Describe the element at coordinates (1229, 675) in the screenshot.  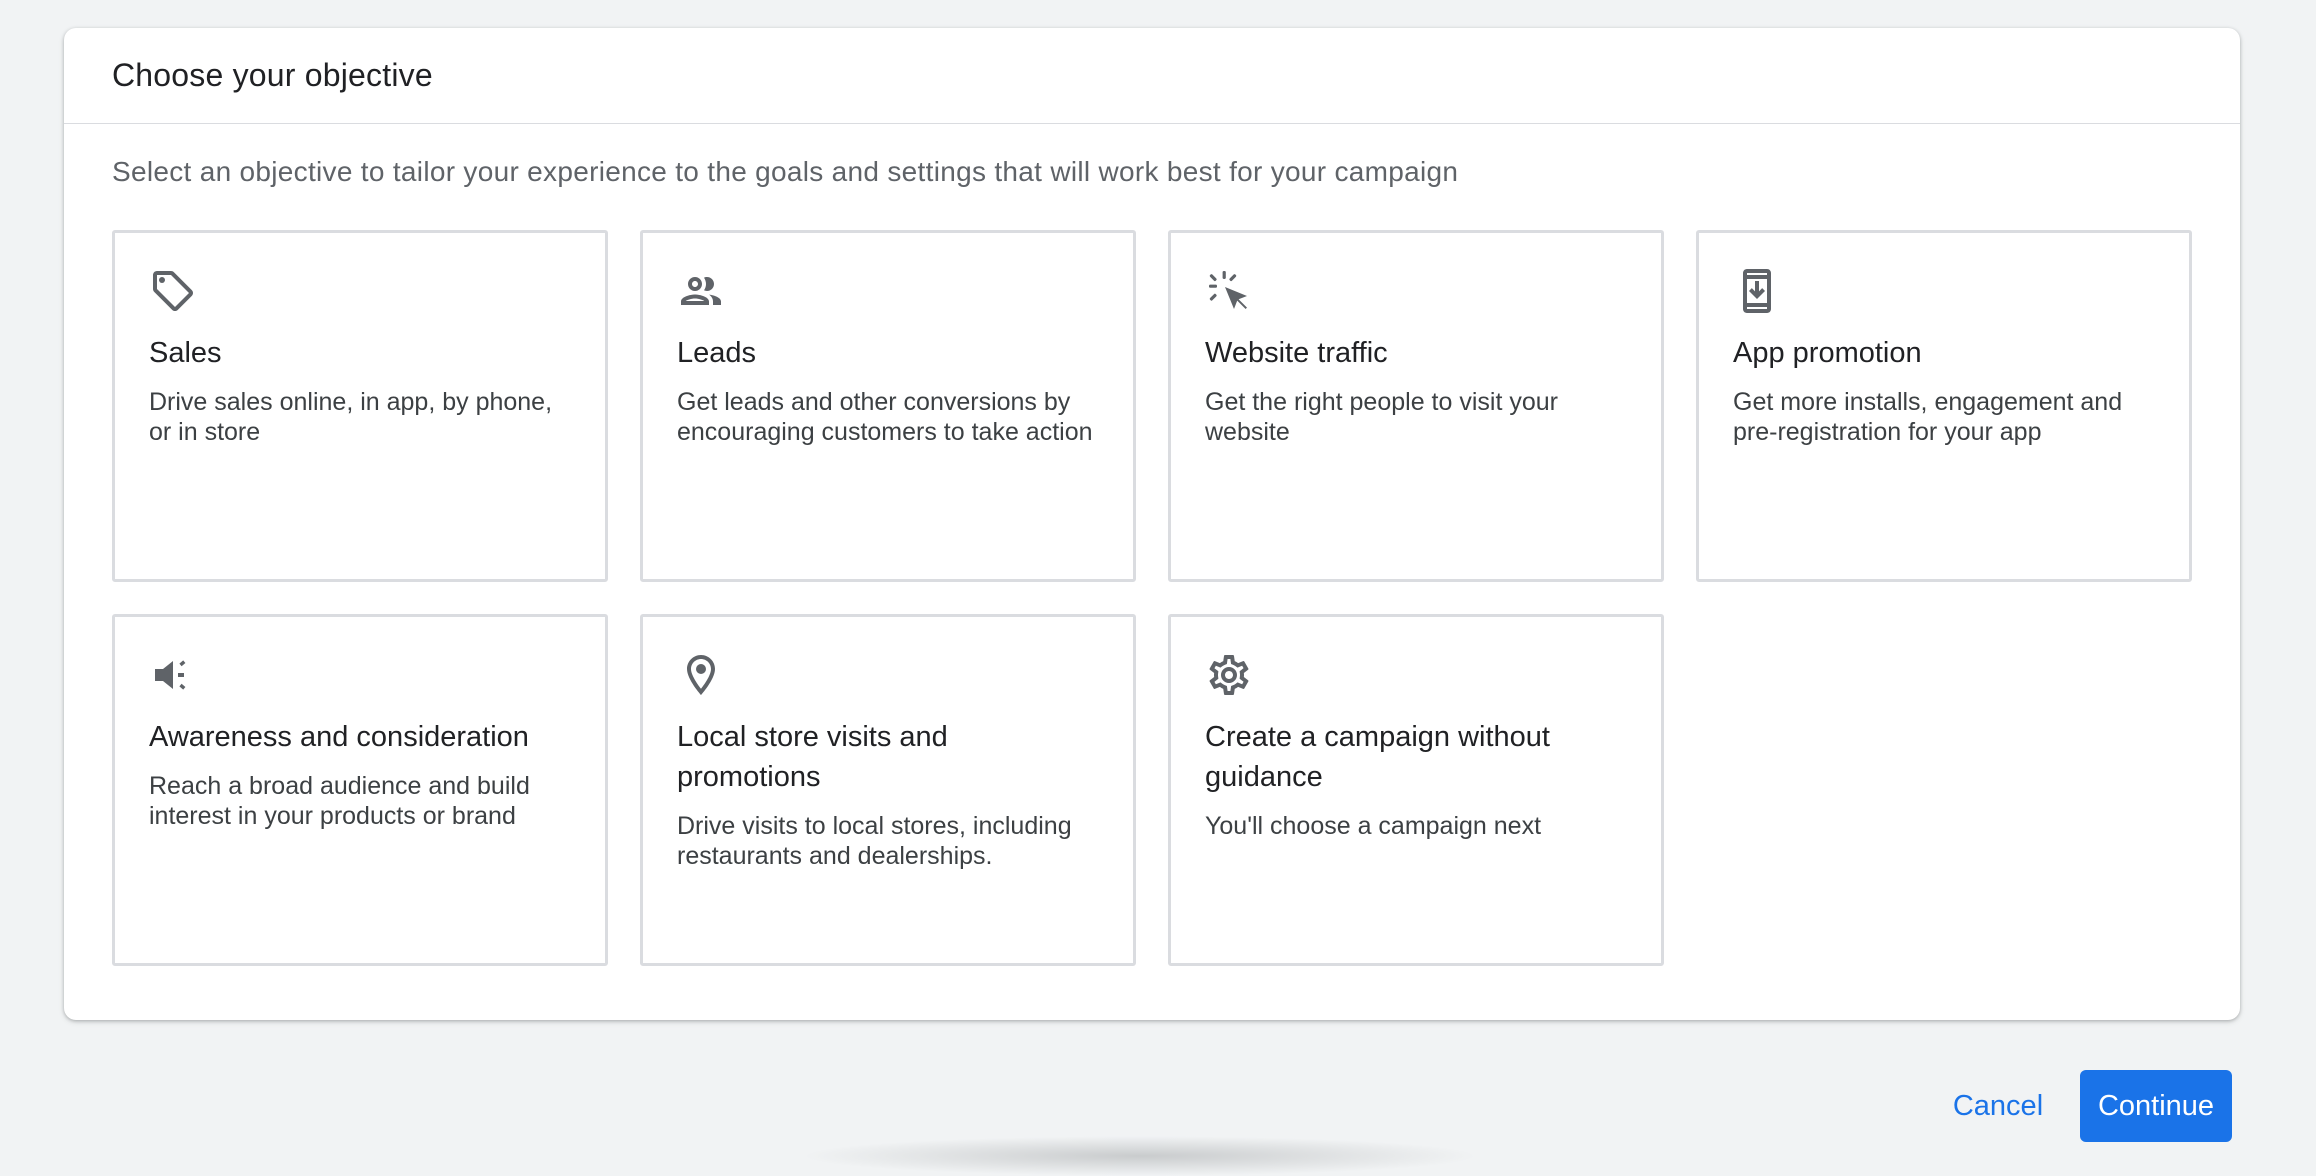
I see `gear-icon` at that location.